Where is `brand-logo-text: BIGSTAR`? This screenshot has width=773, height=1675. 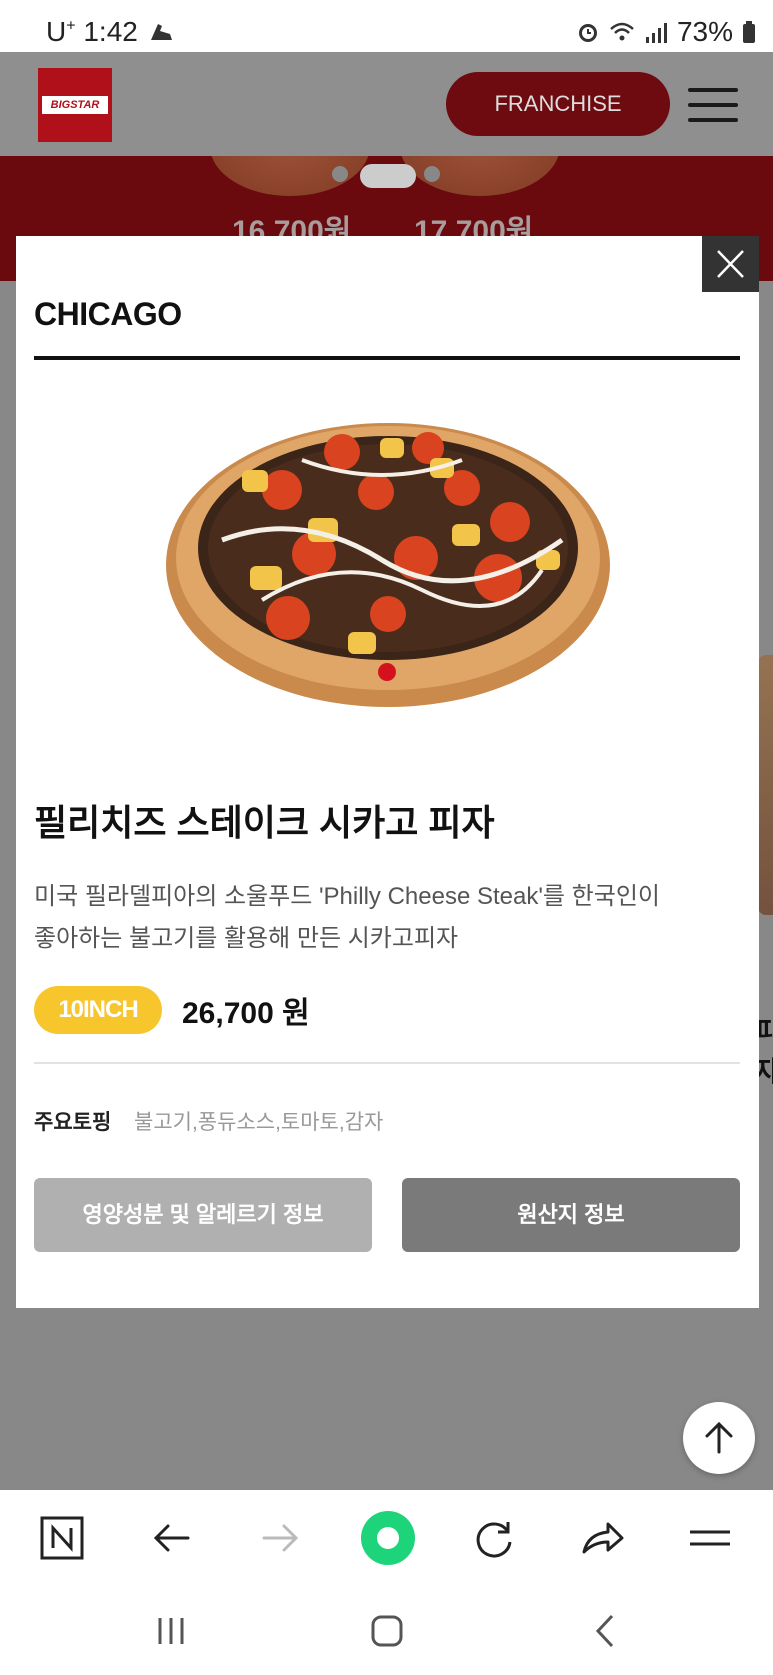 brand-logo-text: BIGSTAR is located at coordinates (75, 105).